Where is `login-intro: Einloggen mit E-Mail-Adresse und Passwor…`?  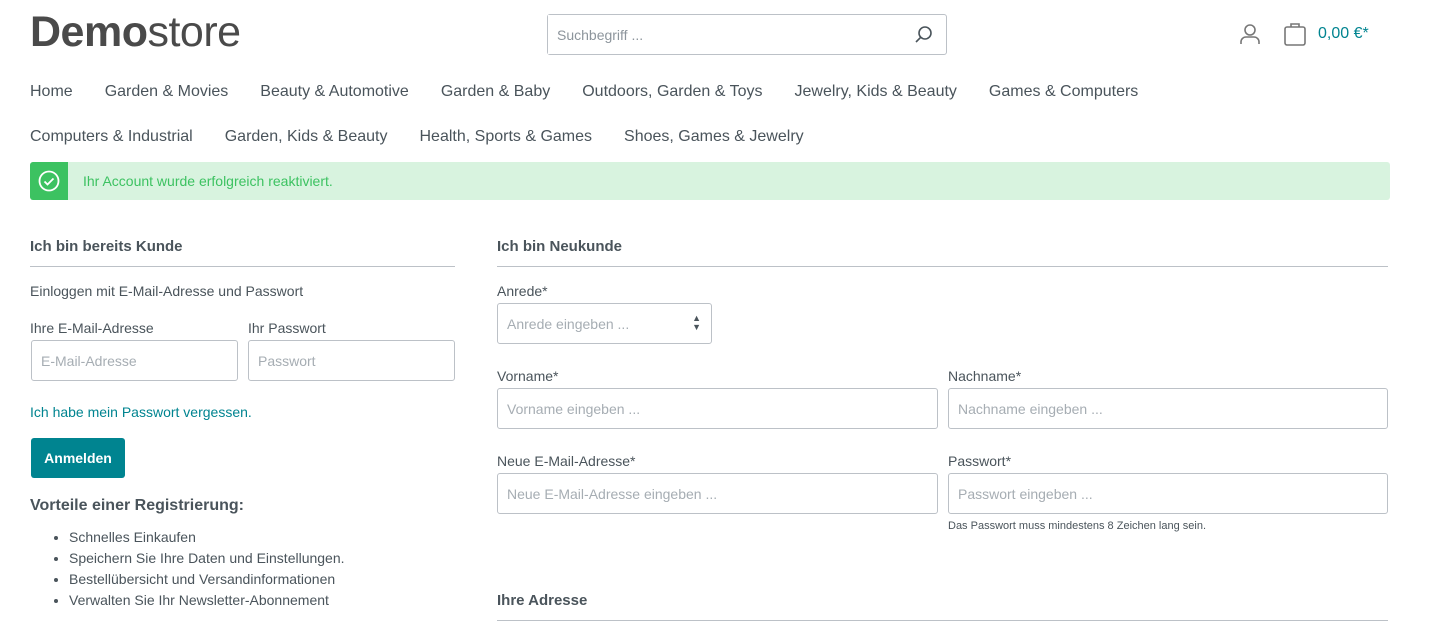 login-intro: Einloggen mit E-Mail-Adresse und Passwor… is located at coordinates (167, 291).